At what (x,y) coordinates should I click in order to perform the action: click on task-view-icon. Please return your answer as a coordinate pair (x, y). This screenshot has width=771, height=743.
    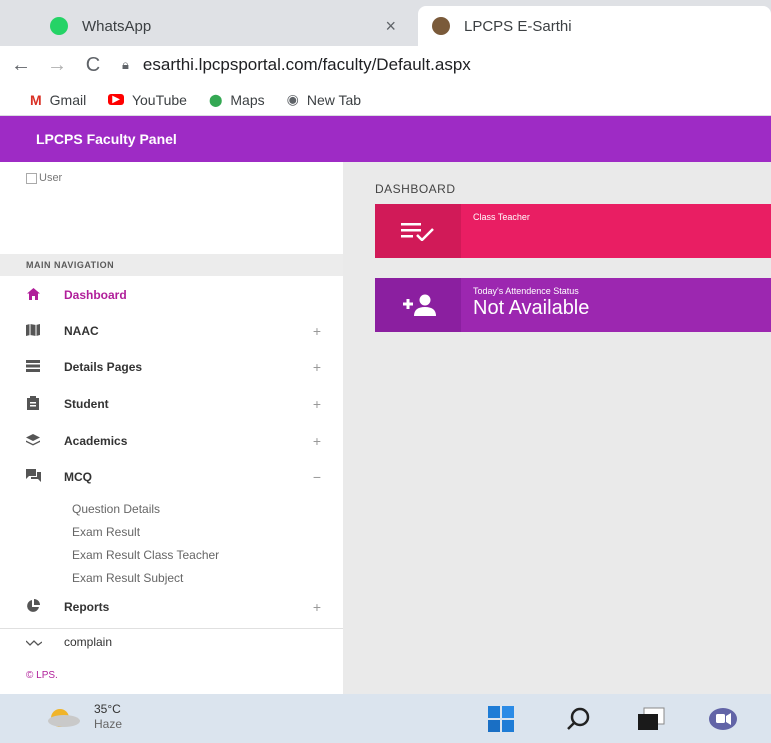
    Looking at the image, I should click on (652, 721).